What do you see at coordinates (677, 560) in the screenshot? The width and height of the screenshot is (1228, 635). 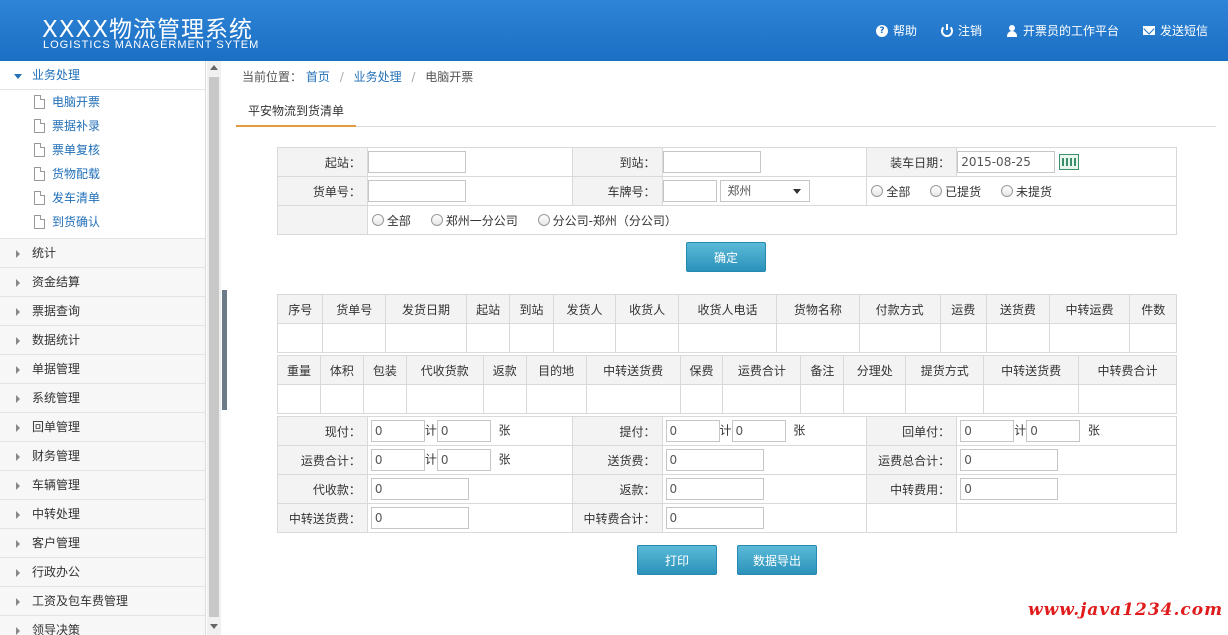 I see `print-button: 打印` at bounding box center [677, 560].